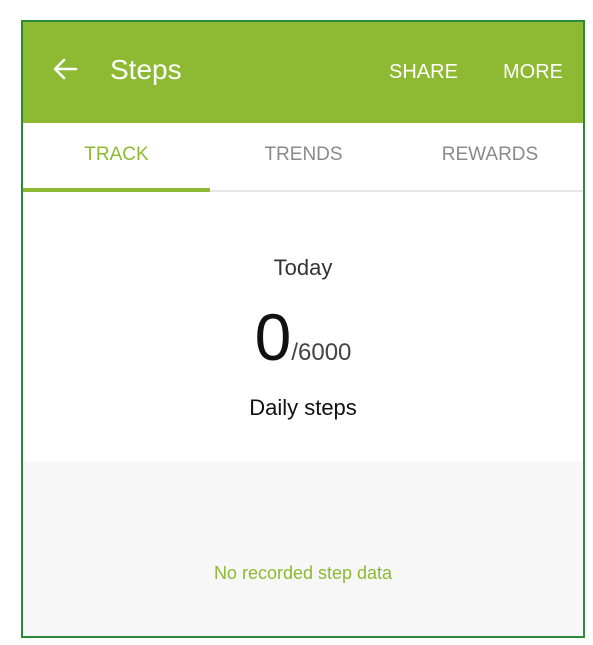 Image resolution: width=593 pixels, height=645 pixels. I want to click on arrow-left-icon, so click(65, 69).